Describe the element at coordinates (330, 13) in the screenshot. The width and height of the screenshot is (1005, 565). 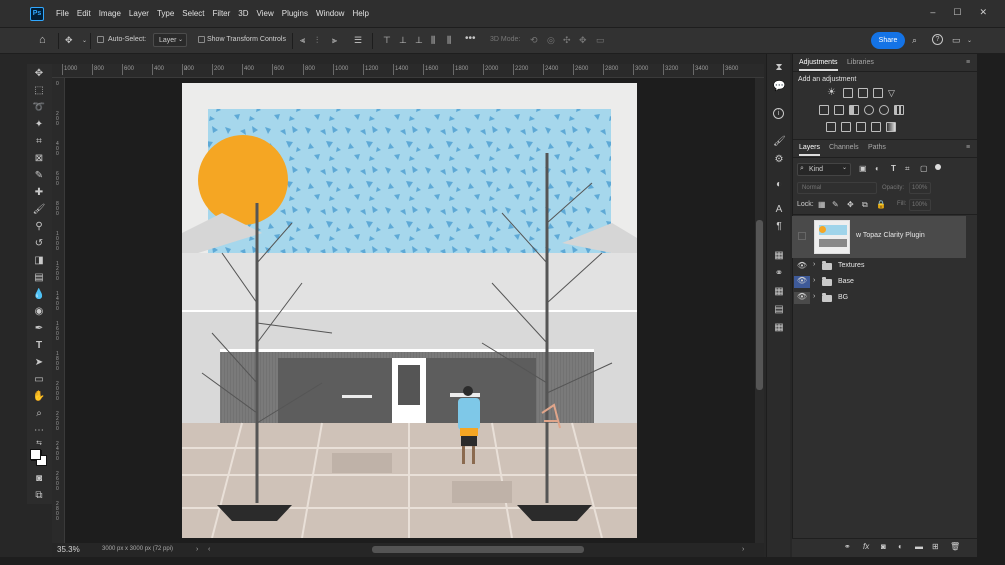
I see `menu-window: Window` at that location.